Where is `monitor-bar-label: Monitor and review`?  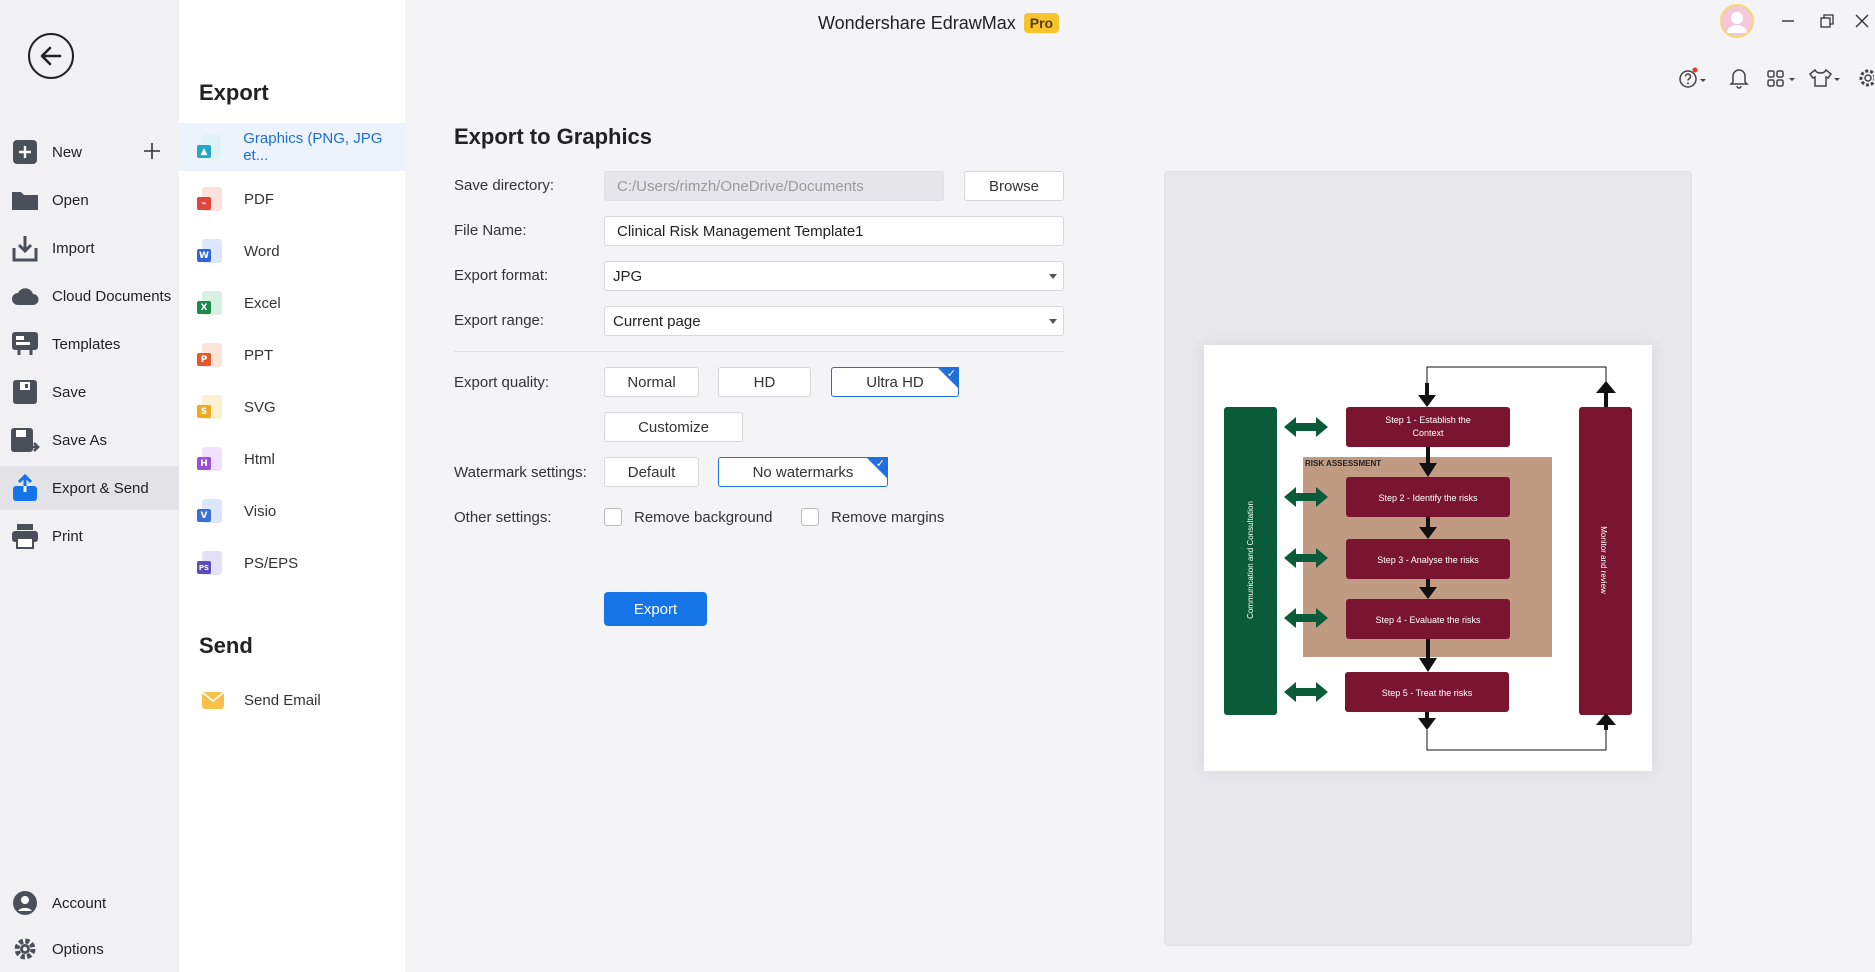
monitor-bar-label: Monitor and review is located at coordinates (1603, 560).